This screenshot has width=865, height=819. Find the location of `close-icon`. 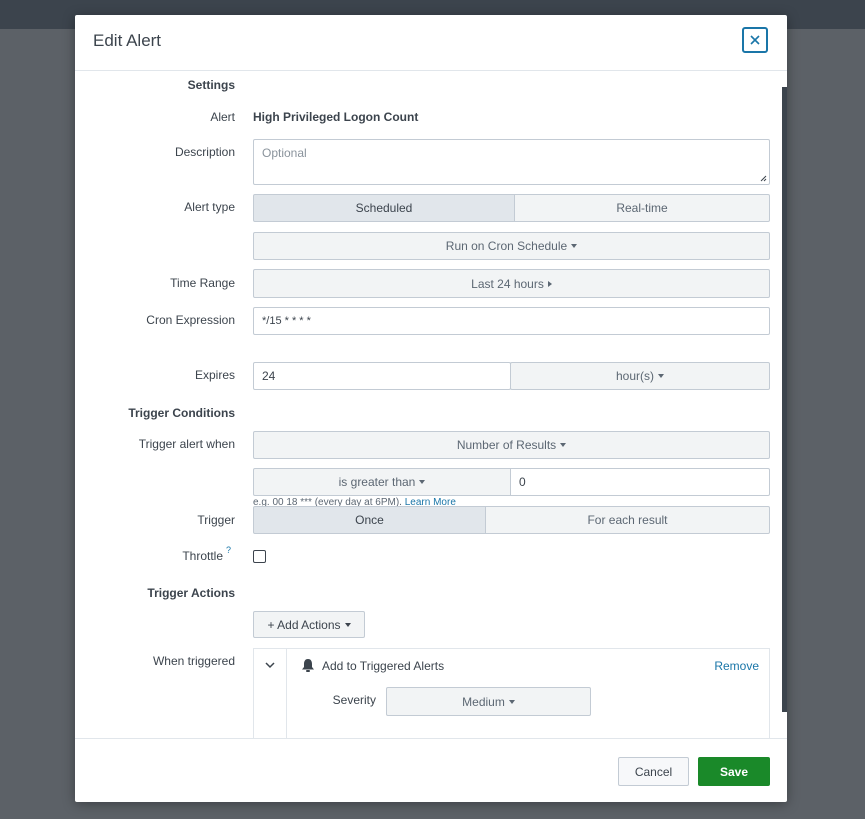

close-icon is located at coordinates (755, 40).